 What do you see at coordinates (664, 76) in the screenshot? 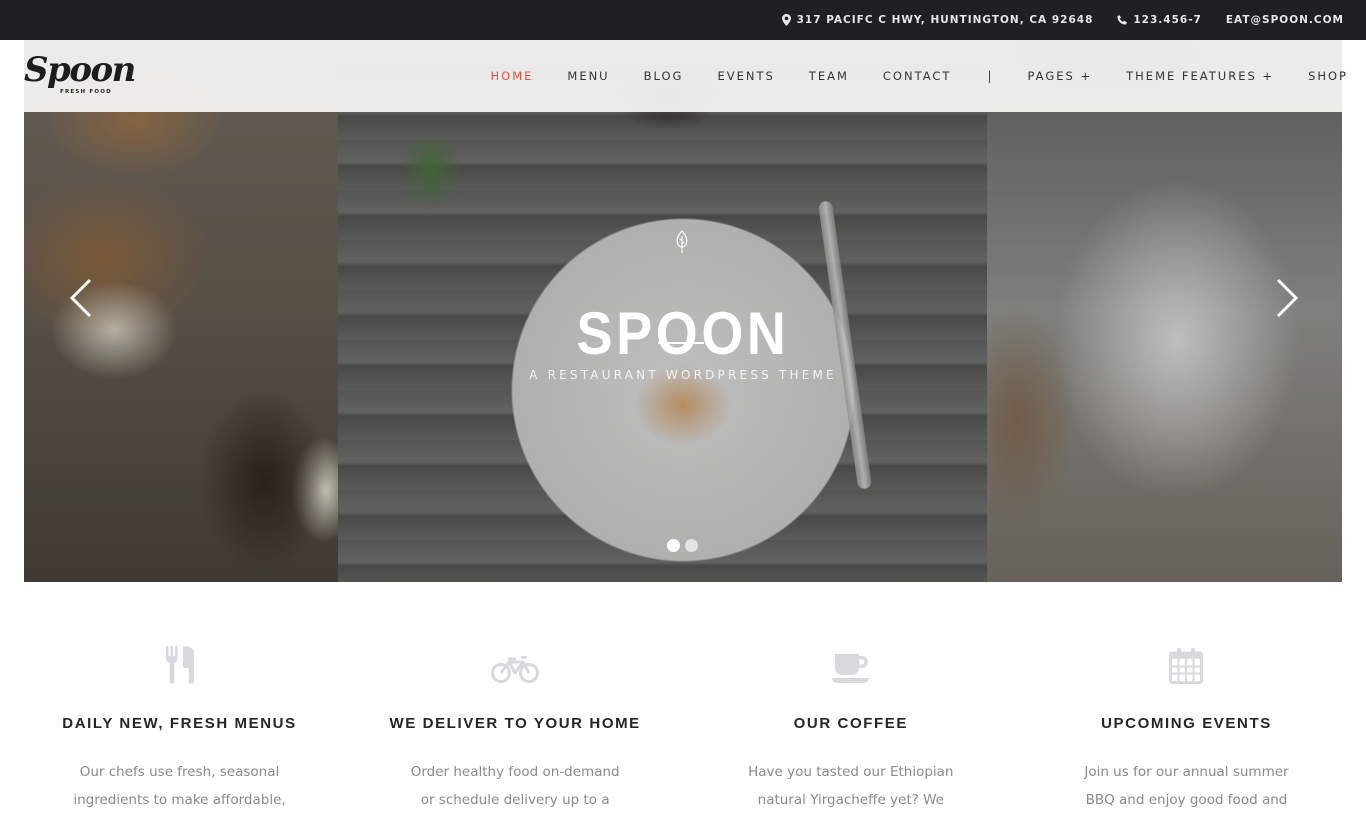
I see `nav-item-blog: BLOG` at bounding box center [664, 76].